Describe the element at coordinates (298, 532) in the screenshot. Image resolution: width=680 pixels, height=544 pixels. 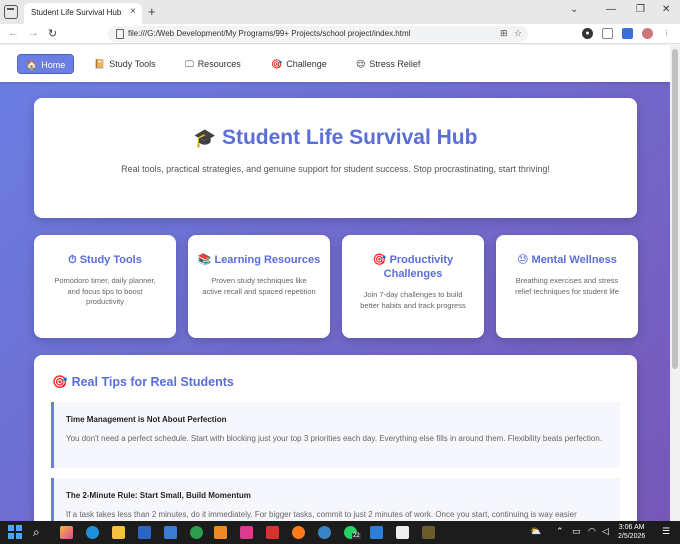
I see `firefox-icon` at that location.